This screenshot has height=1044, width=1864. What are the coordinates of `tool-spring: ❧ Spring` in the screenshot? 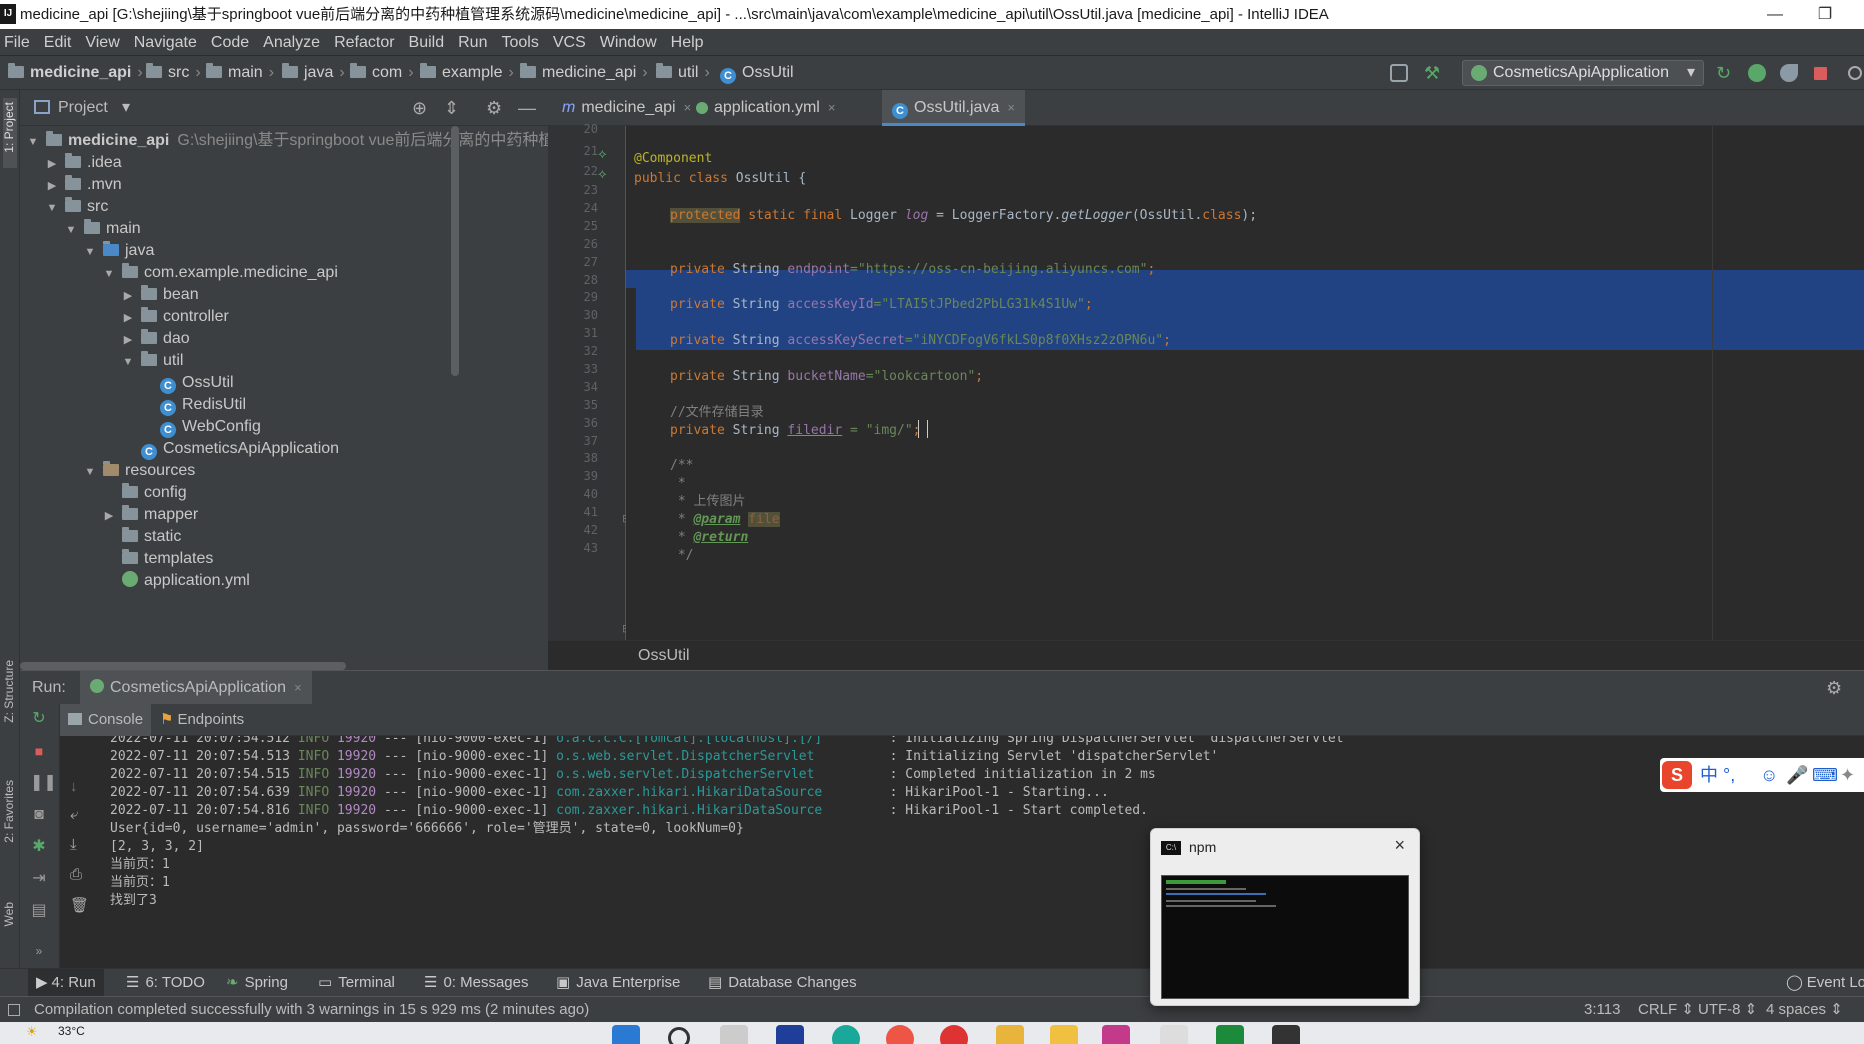 It's located at (257, 983).